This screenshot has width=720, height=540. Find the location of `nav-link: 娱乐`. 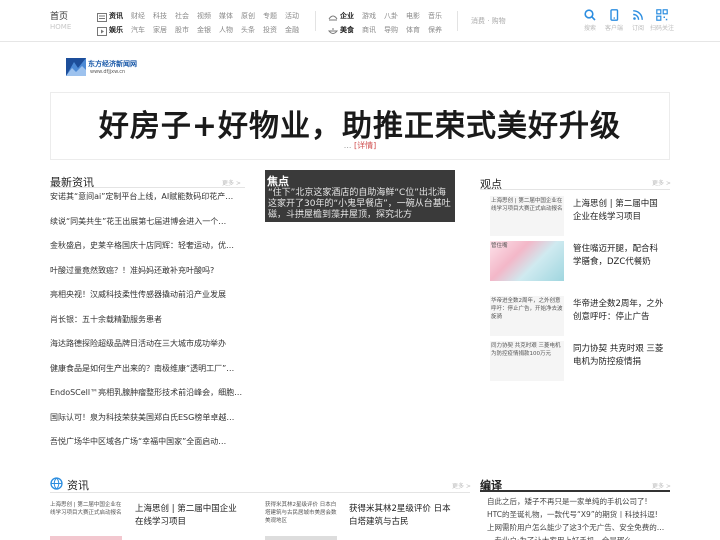

nav-link: 娱乐 is located at coordinates (116, 30).